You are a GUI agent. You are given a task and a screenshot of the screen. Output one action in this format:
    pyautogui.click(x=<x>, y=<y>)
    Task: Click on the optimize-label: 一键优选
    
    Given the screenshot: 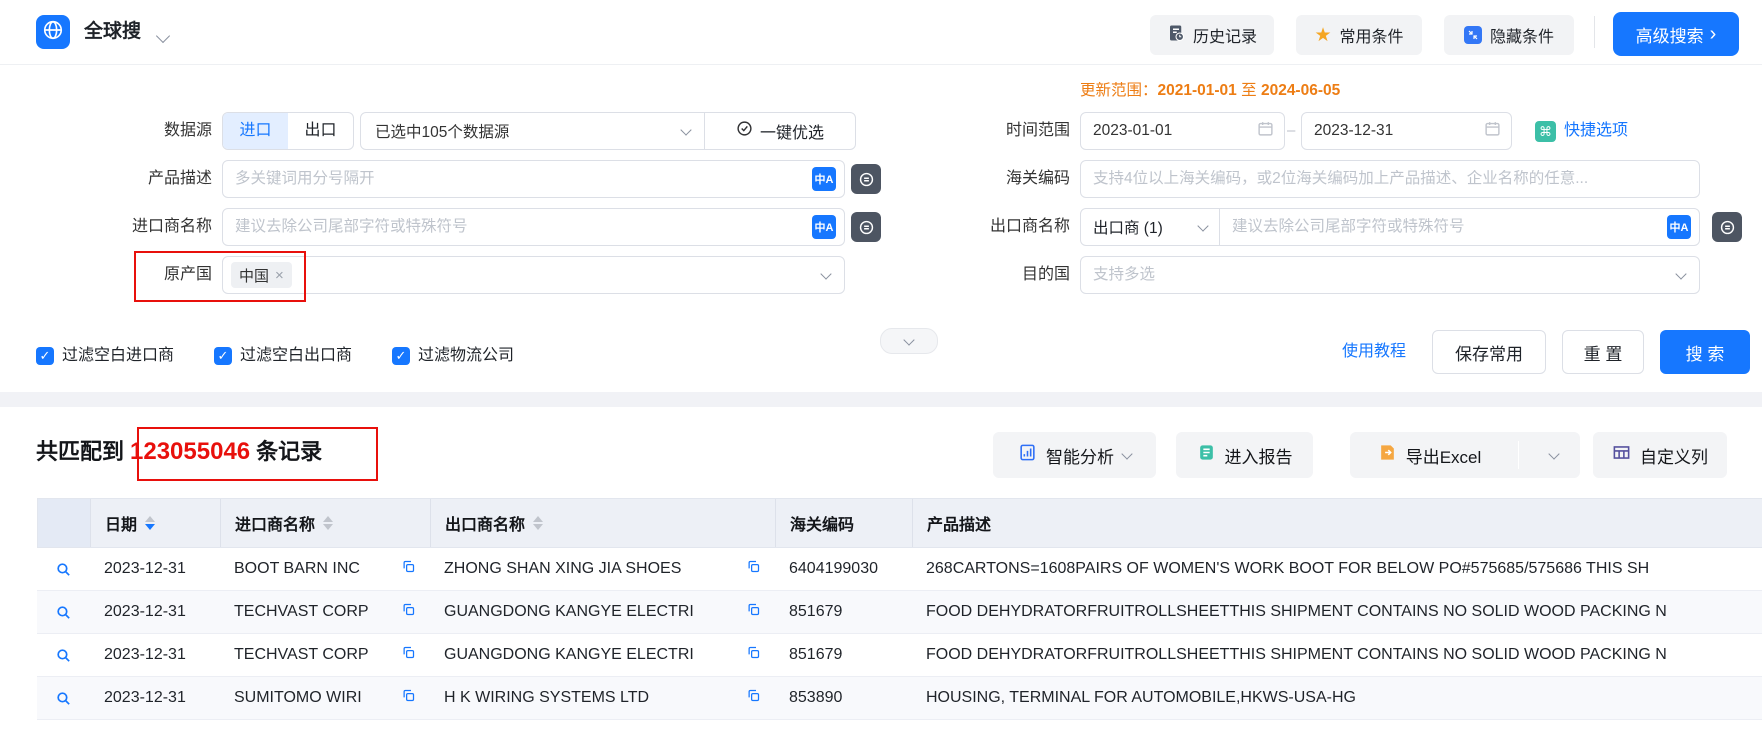 What is the action you would take?
    pyautogui.click(x=791, y=133)
    